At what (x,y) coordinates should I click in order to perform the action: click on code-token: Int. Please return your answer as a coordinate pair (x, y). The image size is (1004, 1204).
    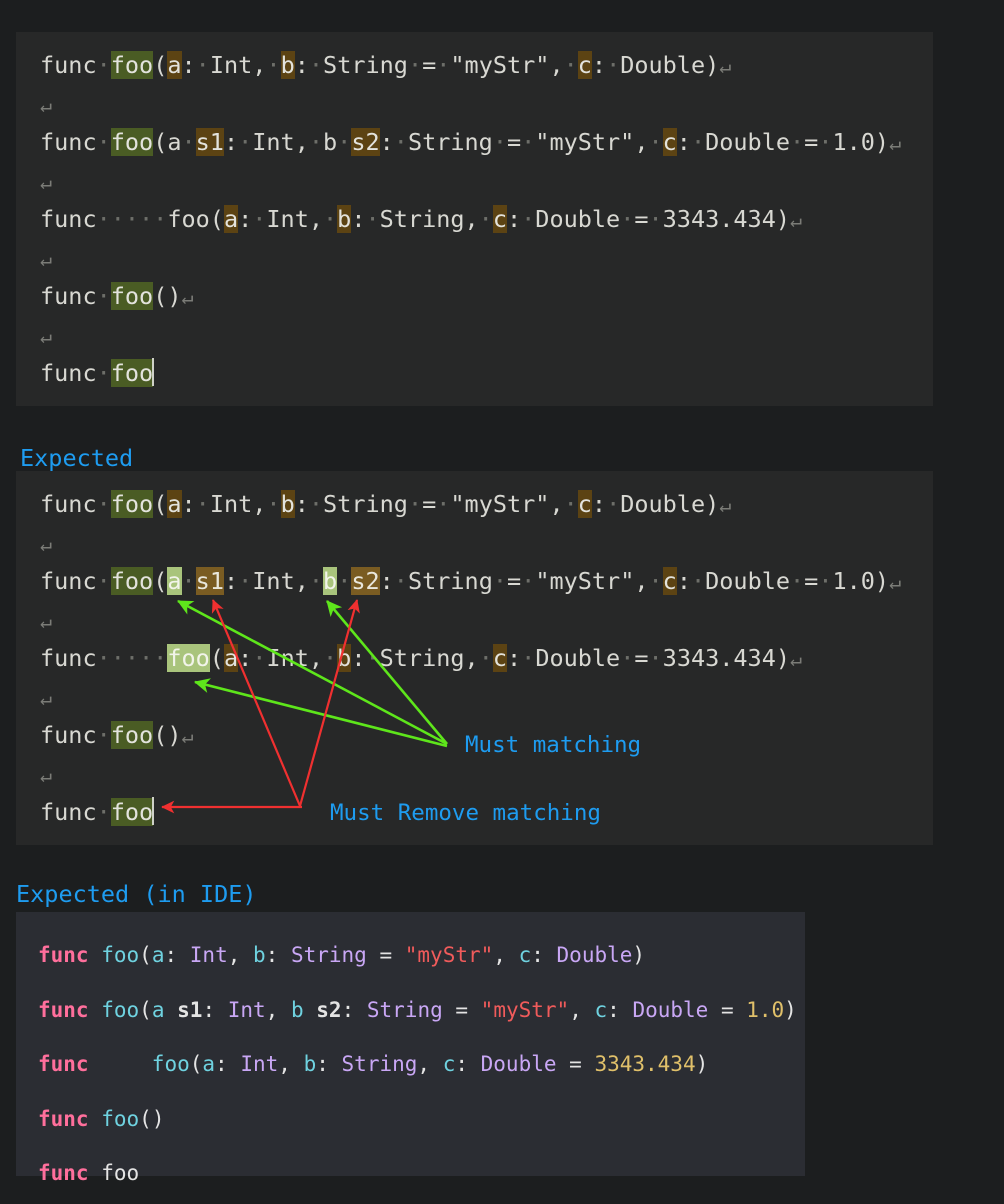
    Looking at the image, I should click on (208, 955).